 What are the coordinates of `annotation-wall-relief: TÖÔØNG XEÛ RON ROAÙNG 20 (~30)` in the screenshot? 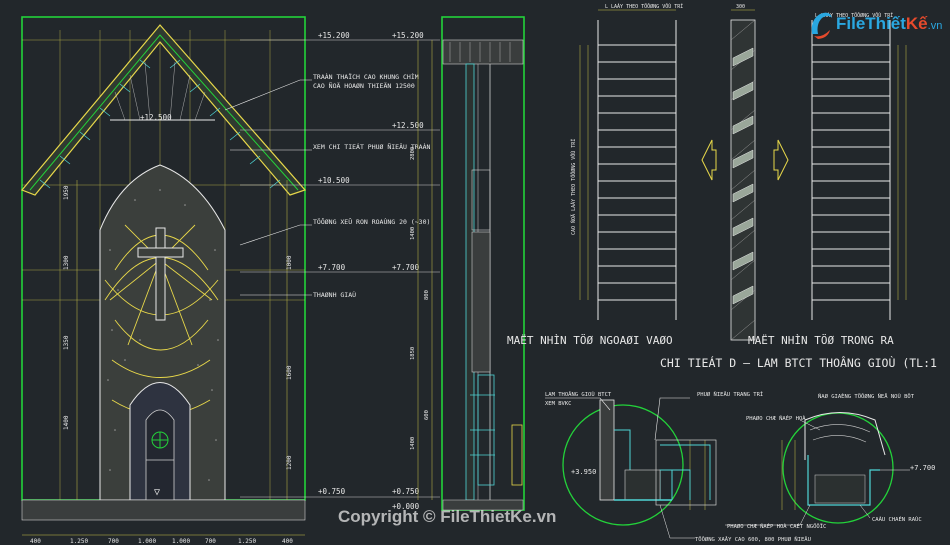 It's located at (371, 221).